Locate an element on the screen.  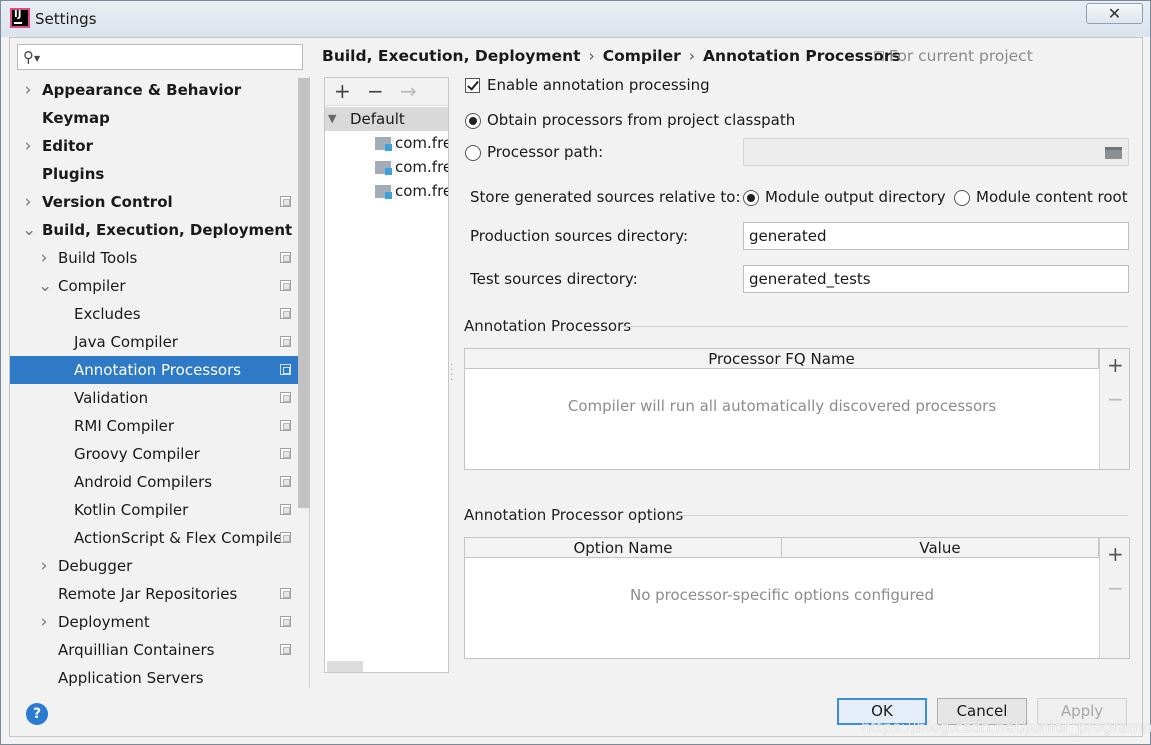
sidebar-item: Application Servers is located at coordinates (159, 676).